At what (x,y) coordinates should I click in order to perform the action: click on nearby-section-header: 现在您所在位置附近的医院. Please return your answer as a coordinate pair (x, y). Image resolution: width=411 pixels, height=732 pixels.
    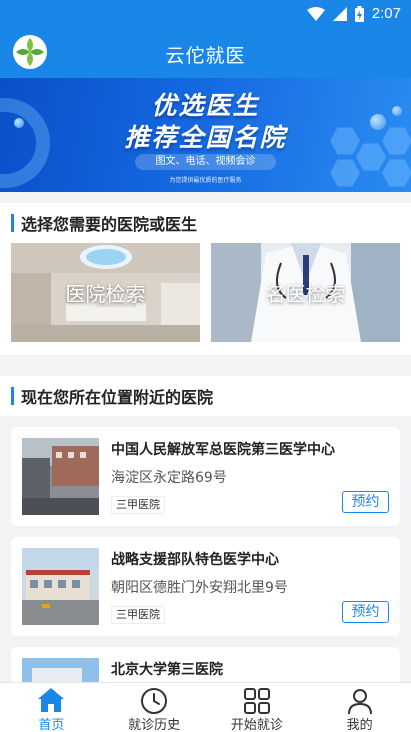
    Looking at the image, I should click on (112, 396).